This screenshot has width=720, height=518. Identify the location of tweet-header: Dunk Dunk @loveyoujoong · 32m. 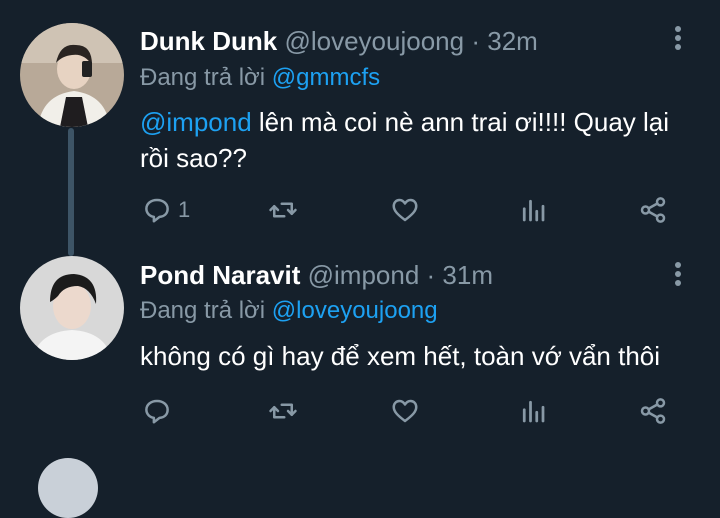
(339, 46).